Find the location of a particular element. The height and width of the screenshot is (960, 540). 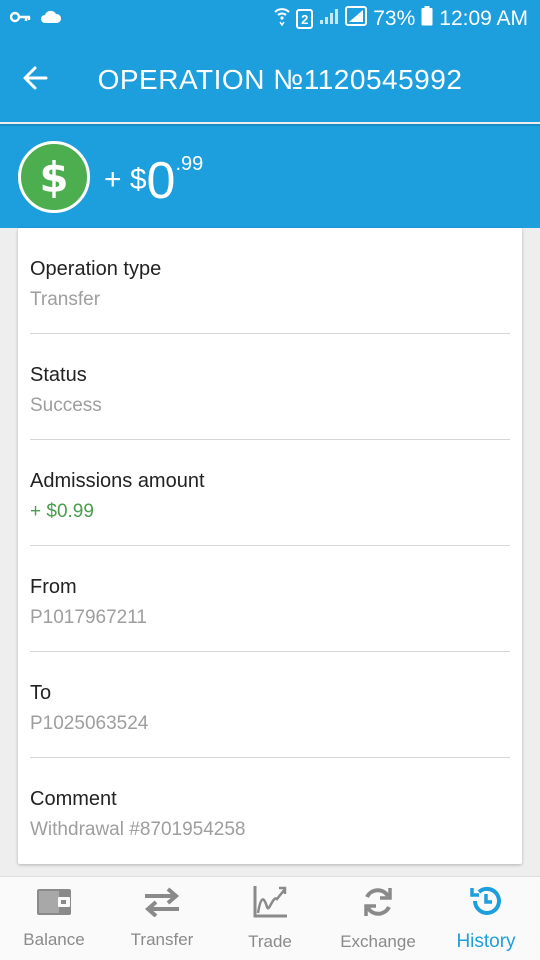

signal-icon is located at coordinates (329, 19).